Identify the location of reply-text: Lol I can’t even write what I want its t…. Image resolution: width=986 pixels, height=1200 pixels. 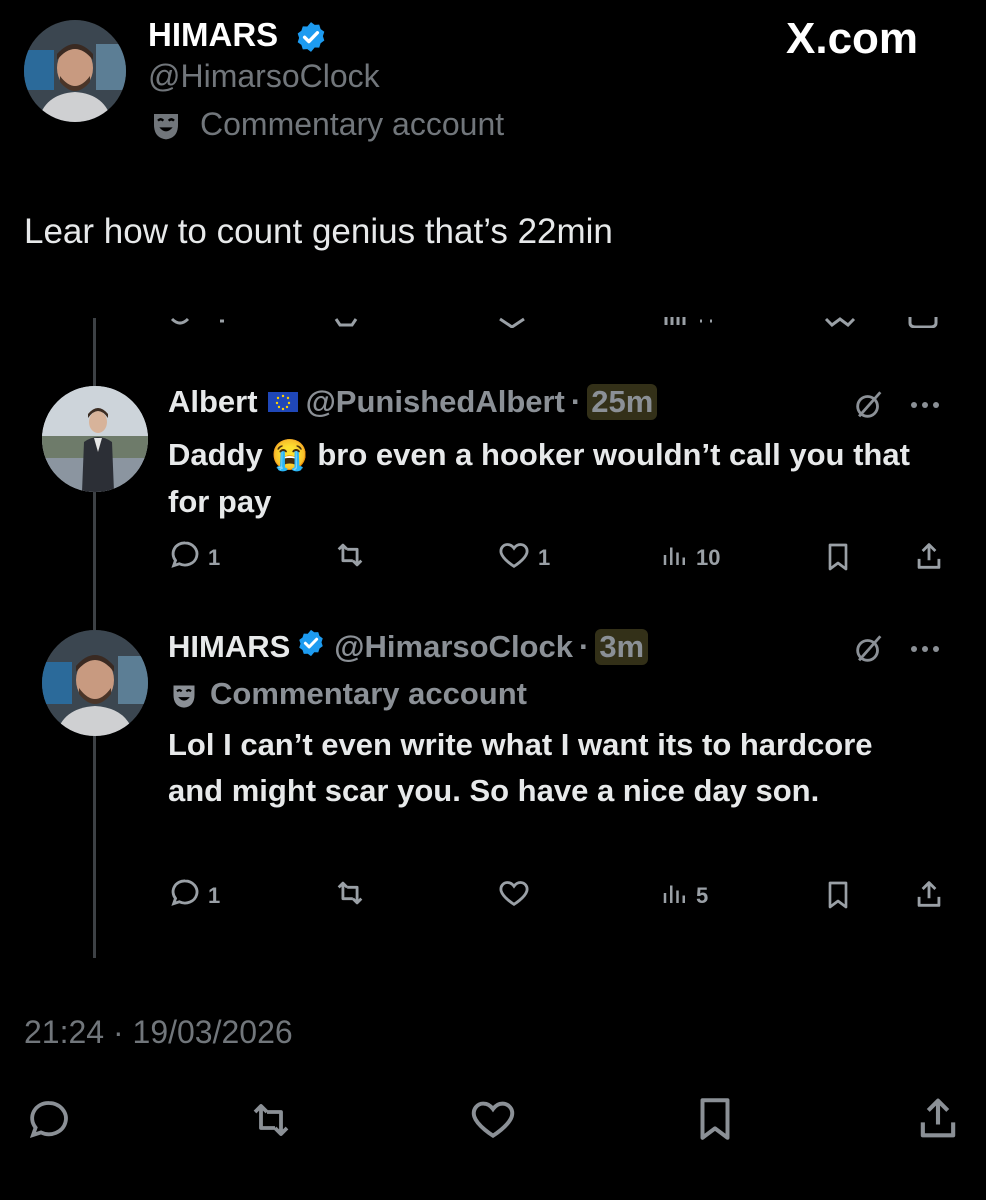
(520, 767).